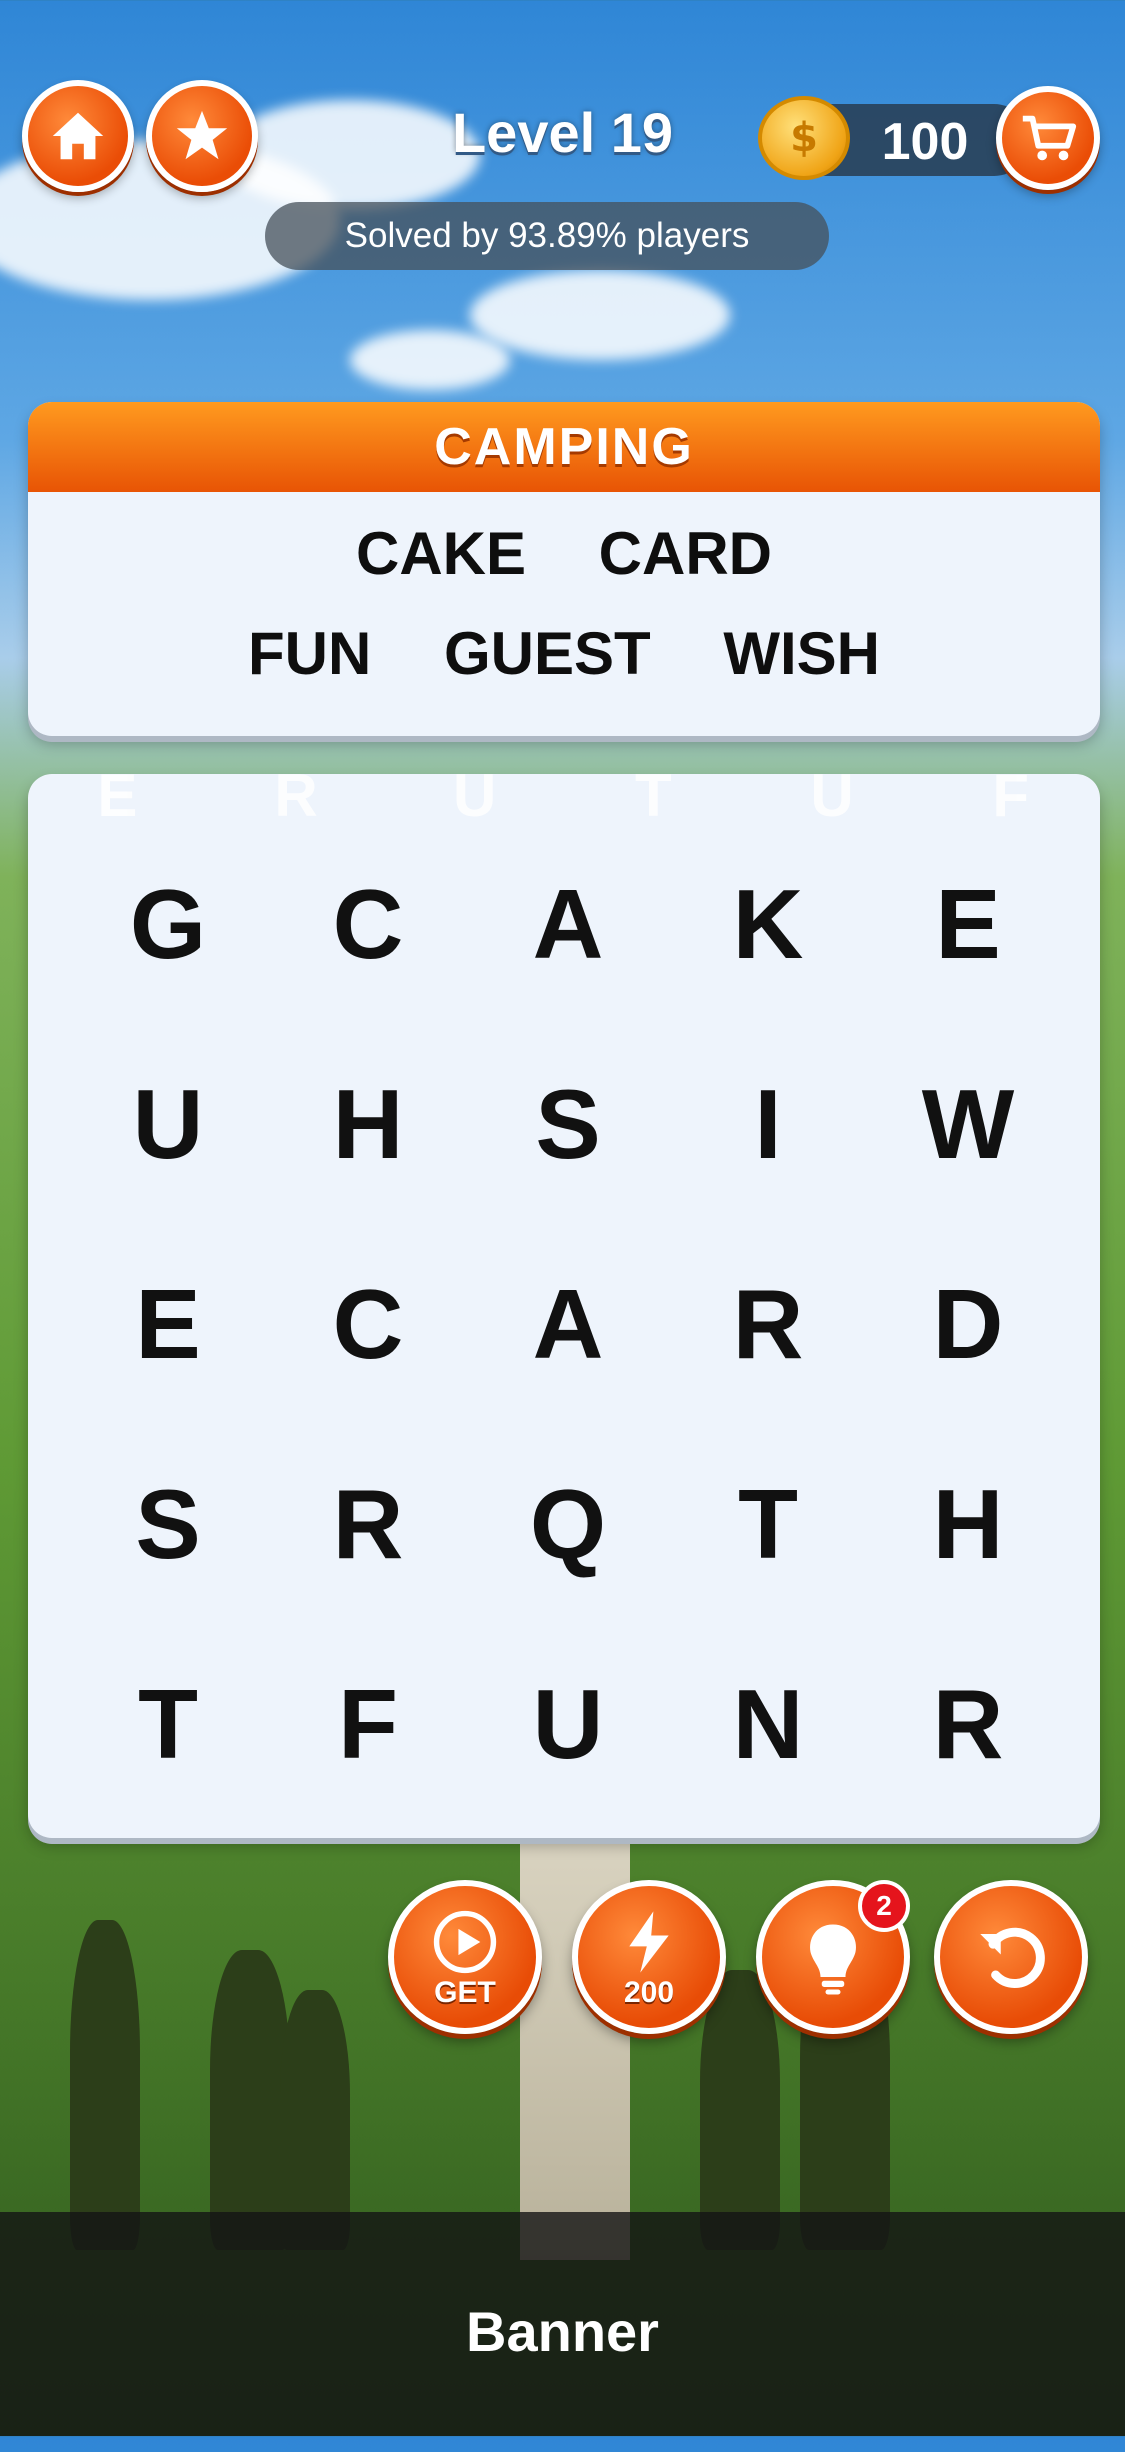 This screenshot has width=1125, height=2452. I want to click on undo-button, so click(1011, 1957).